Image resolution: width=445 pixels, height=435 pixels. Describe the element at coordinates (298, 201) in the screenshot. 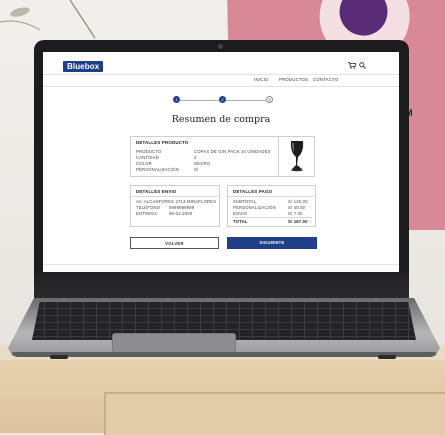

I see `subtotal-value: S/ 120.00` at that location.